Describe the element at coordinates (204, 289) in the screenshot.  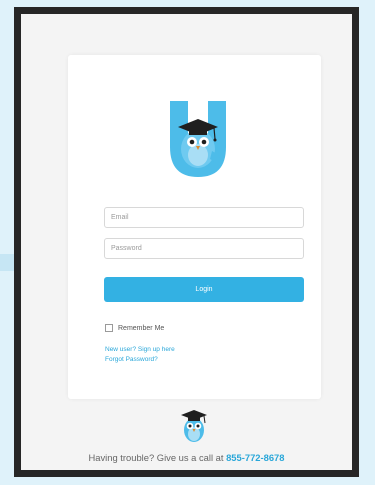
I see `login-button: Login` at that location.